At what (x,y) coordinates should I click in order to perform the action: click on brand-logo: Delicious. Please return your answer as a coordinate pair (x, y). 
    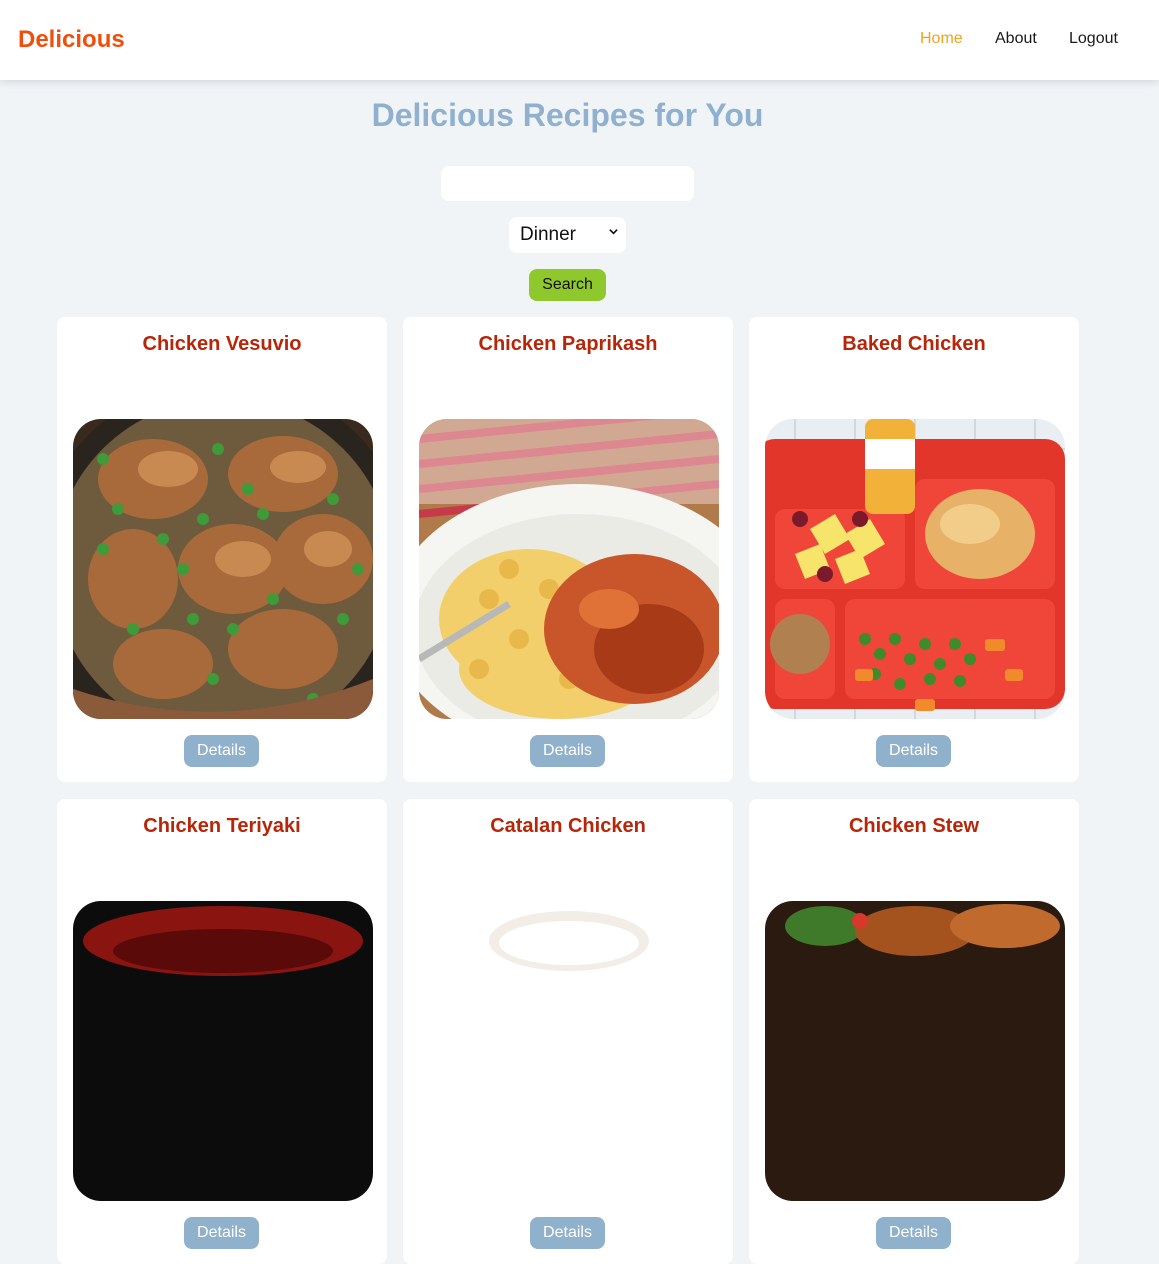
    Looking at the image, I should click on (71, 40).